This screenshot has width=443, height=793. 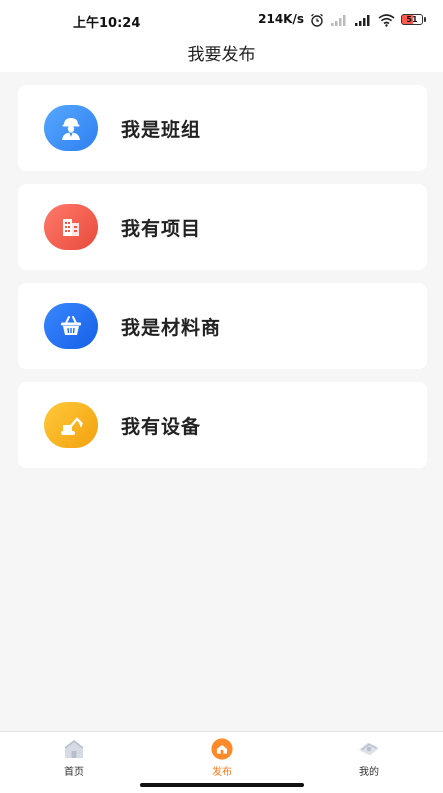 What do you see at coordinates (369, 749) in the screenshot?
I see `profile-icon` at bounding box center [369, 749].